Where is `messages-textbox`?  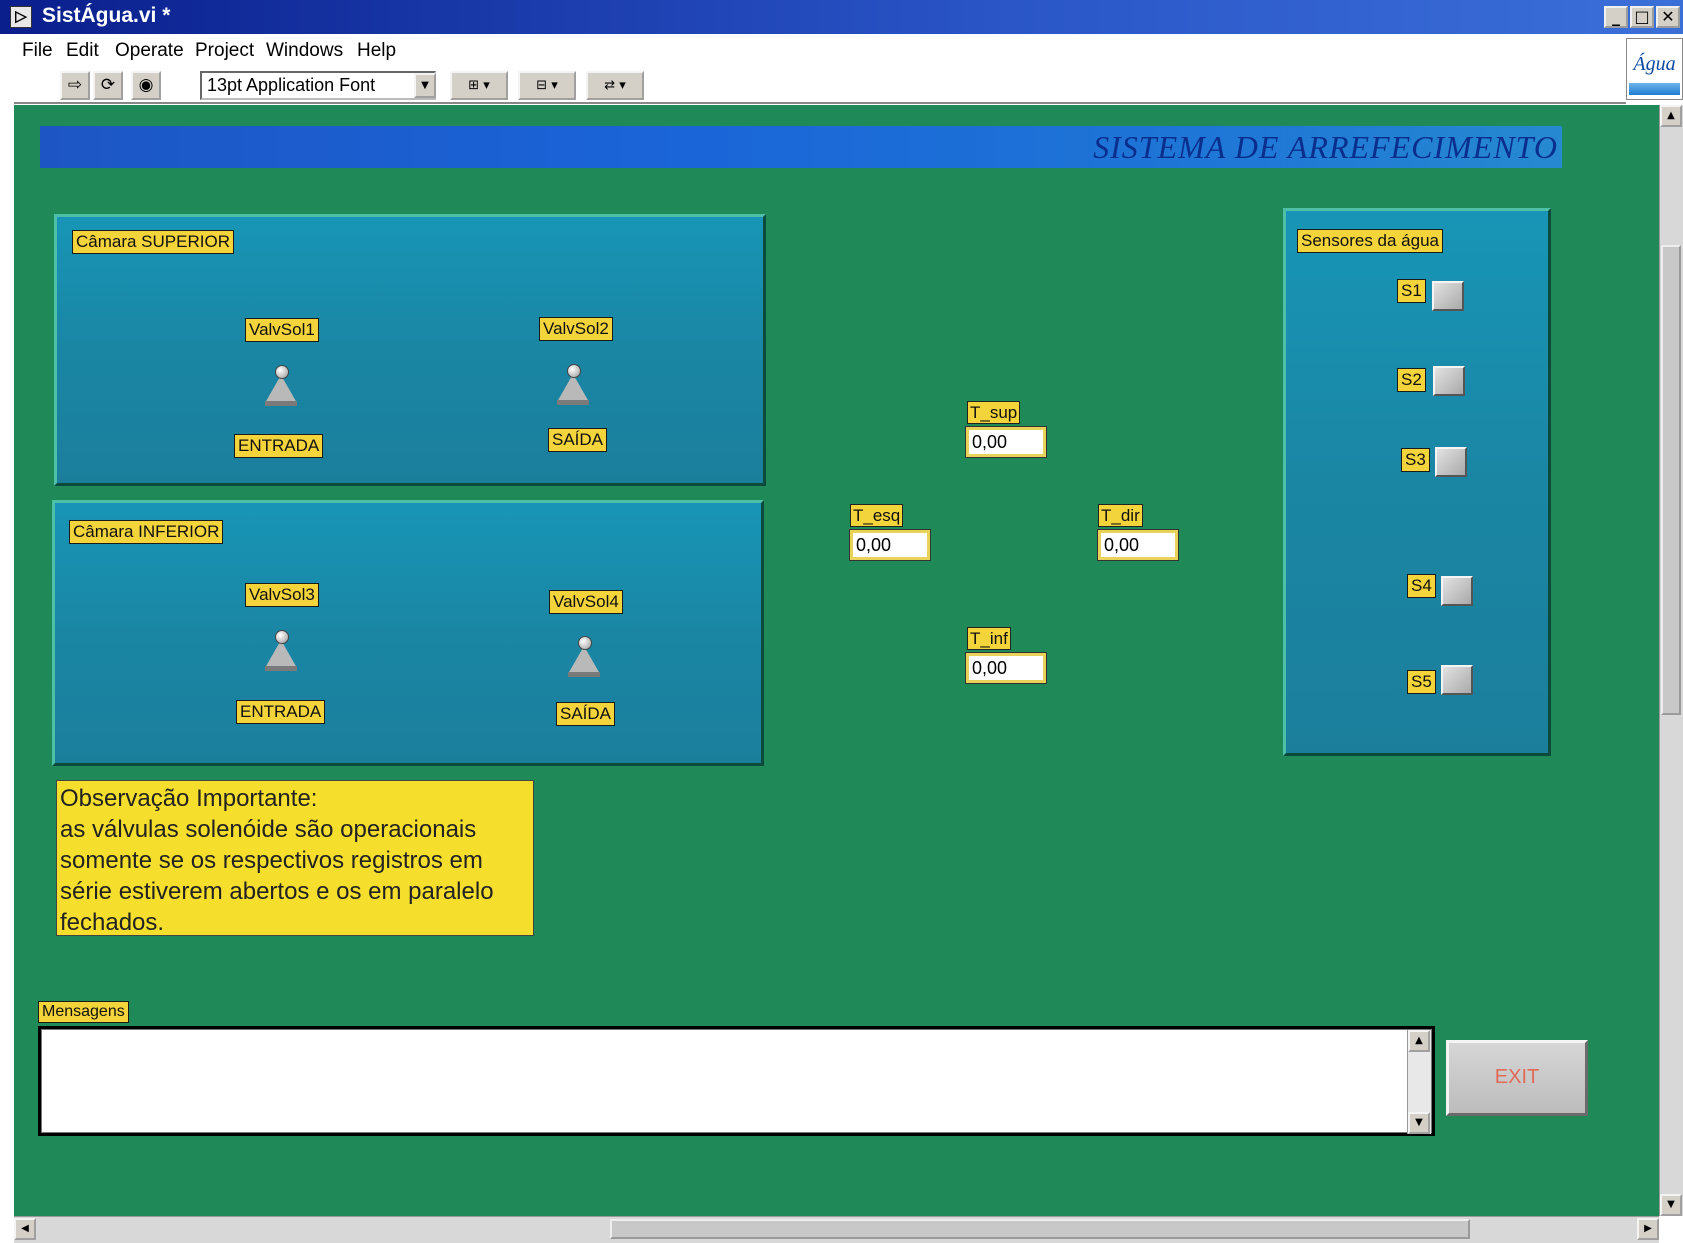
messages-textbox is located at coordinates (736, 1081).